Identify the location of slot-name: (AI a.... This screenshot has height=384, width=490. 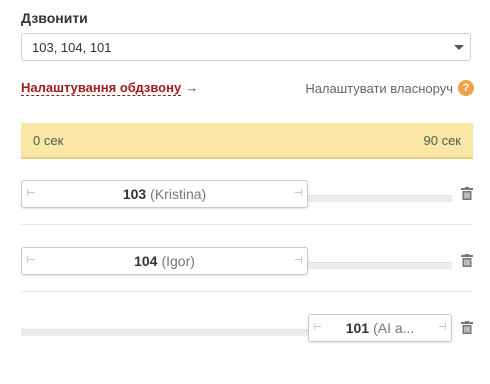
(394, 328).